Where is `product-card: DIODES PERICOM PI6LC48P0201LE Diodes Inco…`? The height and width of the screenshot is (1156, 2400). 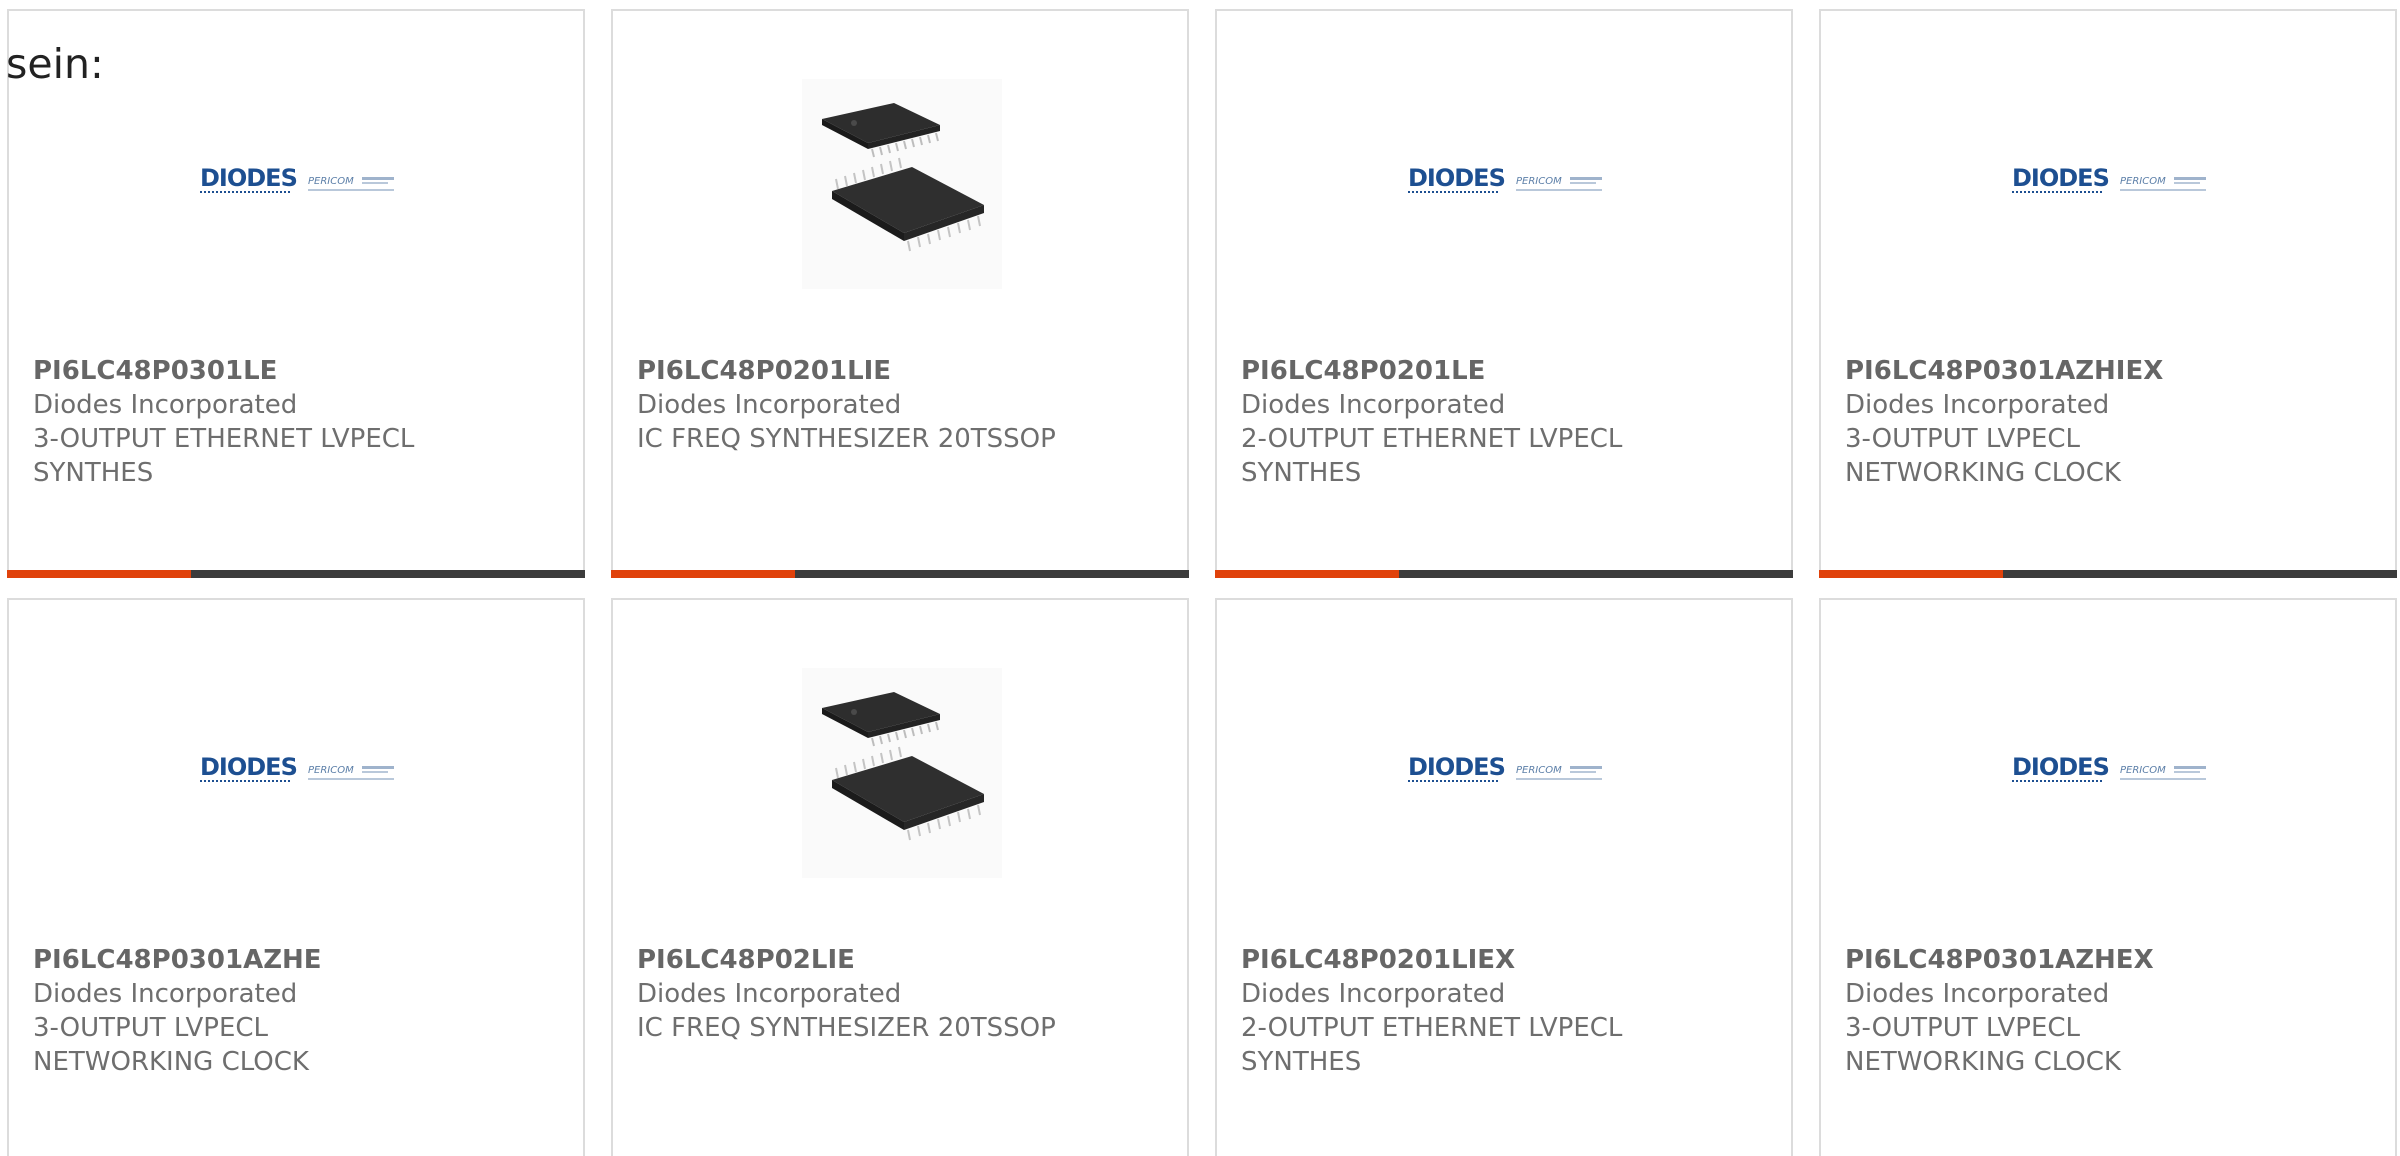 product-card: DIODES PERICOM PI6LC48P0201LE Diodes Inco… is located at coordinates (1504, 293).